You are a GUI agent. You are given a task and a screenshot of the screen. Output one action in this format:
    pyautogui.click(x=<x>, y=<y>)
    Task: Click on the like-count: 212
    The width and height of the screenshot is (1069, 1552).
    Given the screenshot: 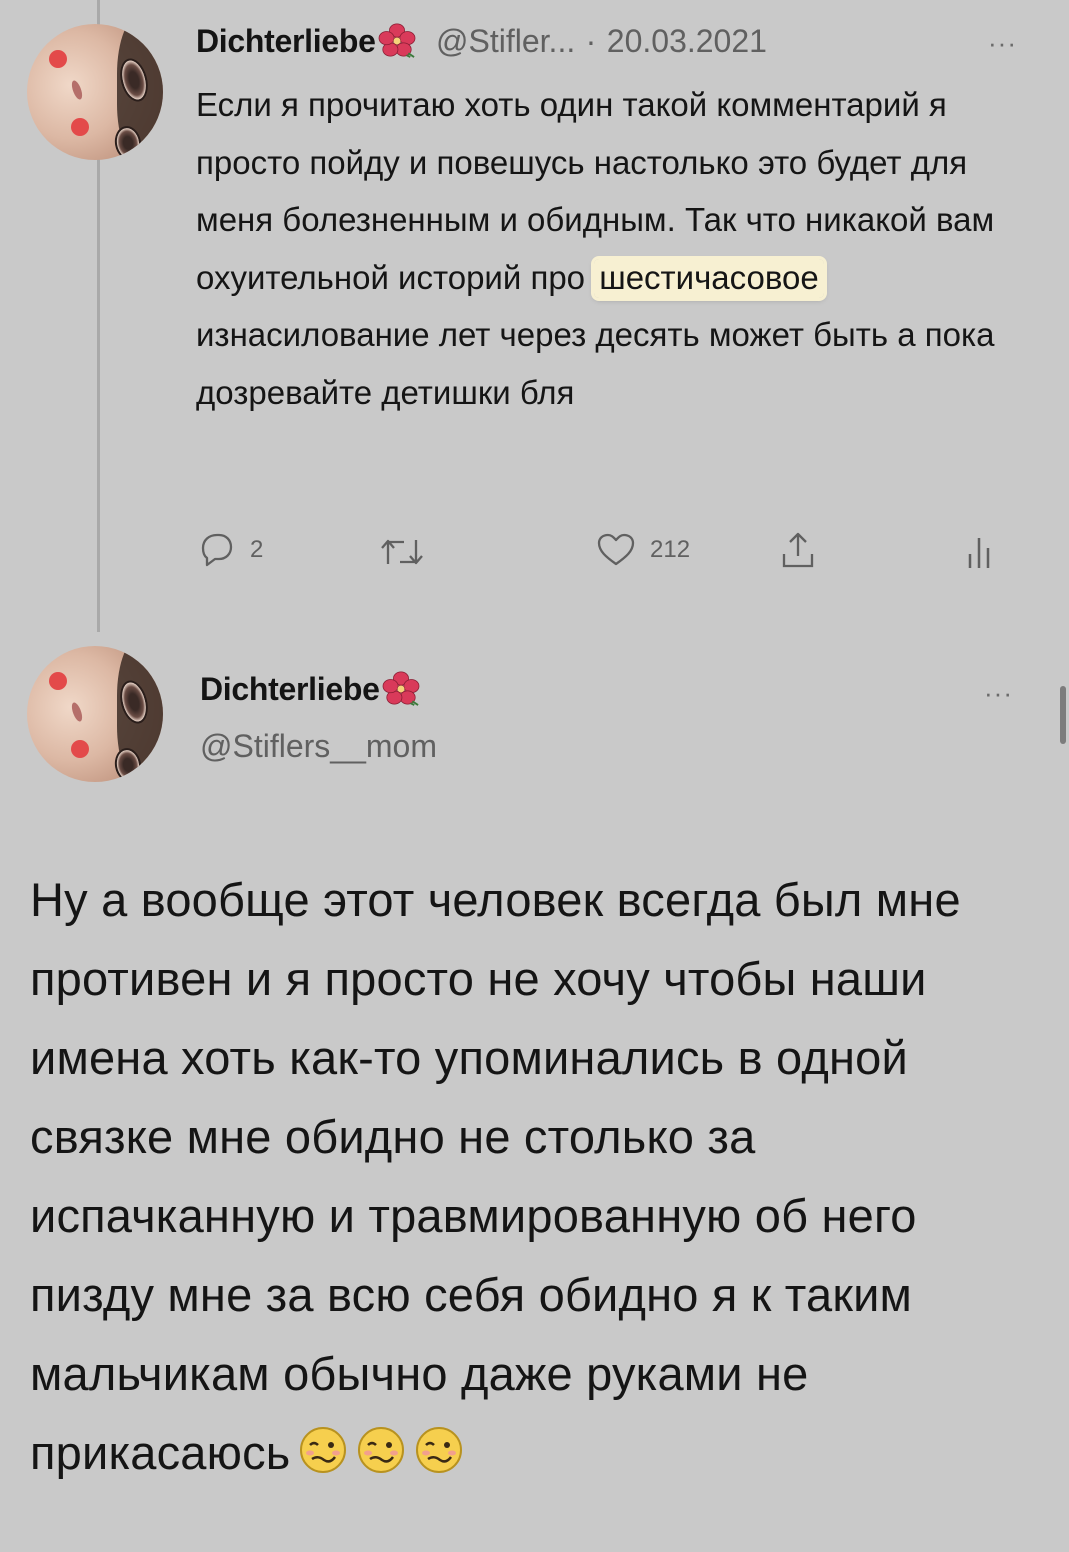 What is the action you would take?
    pyautogui.click(x=670, y=549)
    